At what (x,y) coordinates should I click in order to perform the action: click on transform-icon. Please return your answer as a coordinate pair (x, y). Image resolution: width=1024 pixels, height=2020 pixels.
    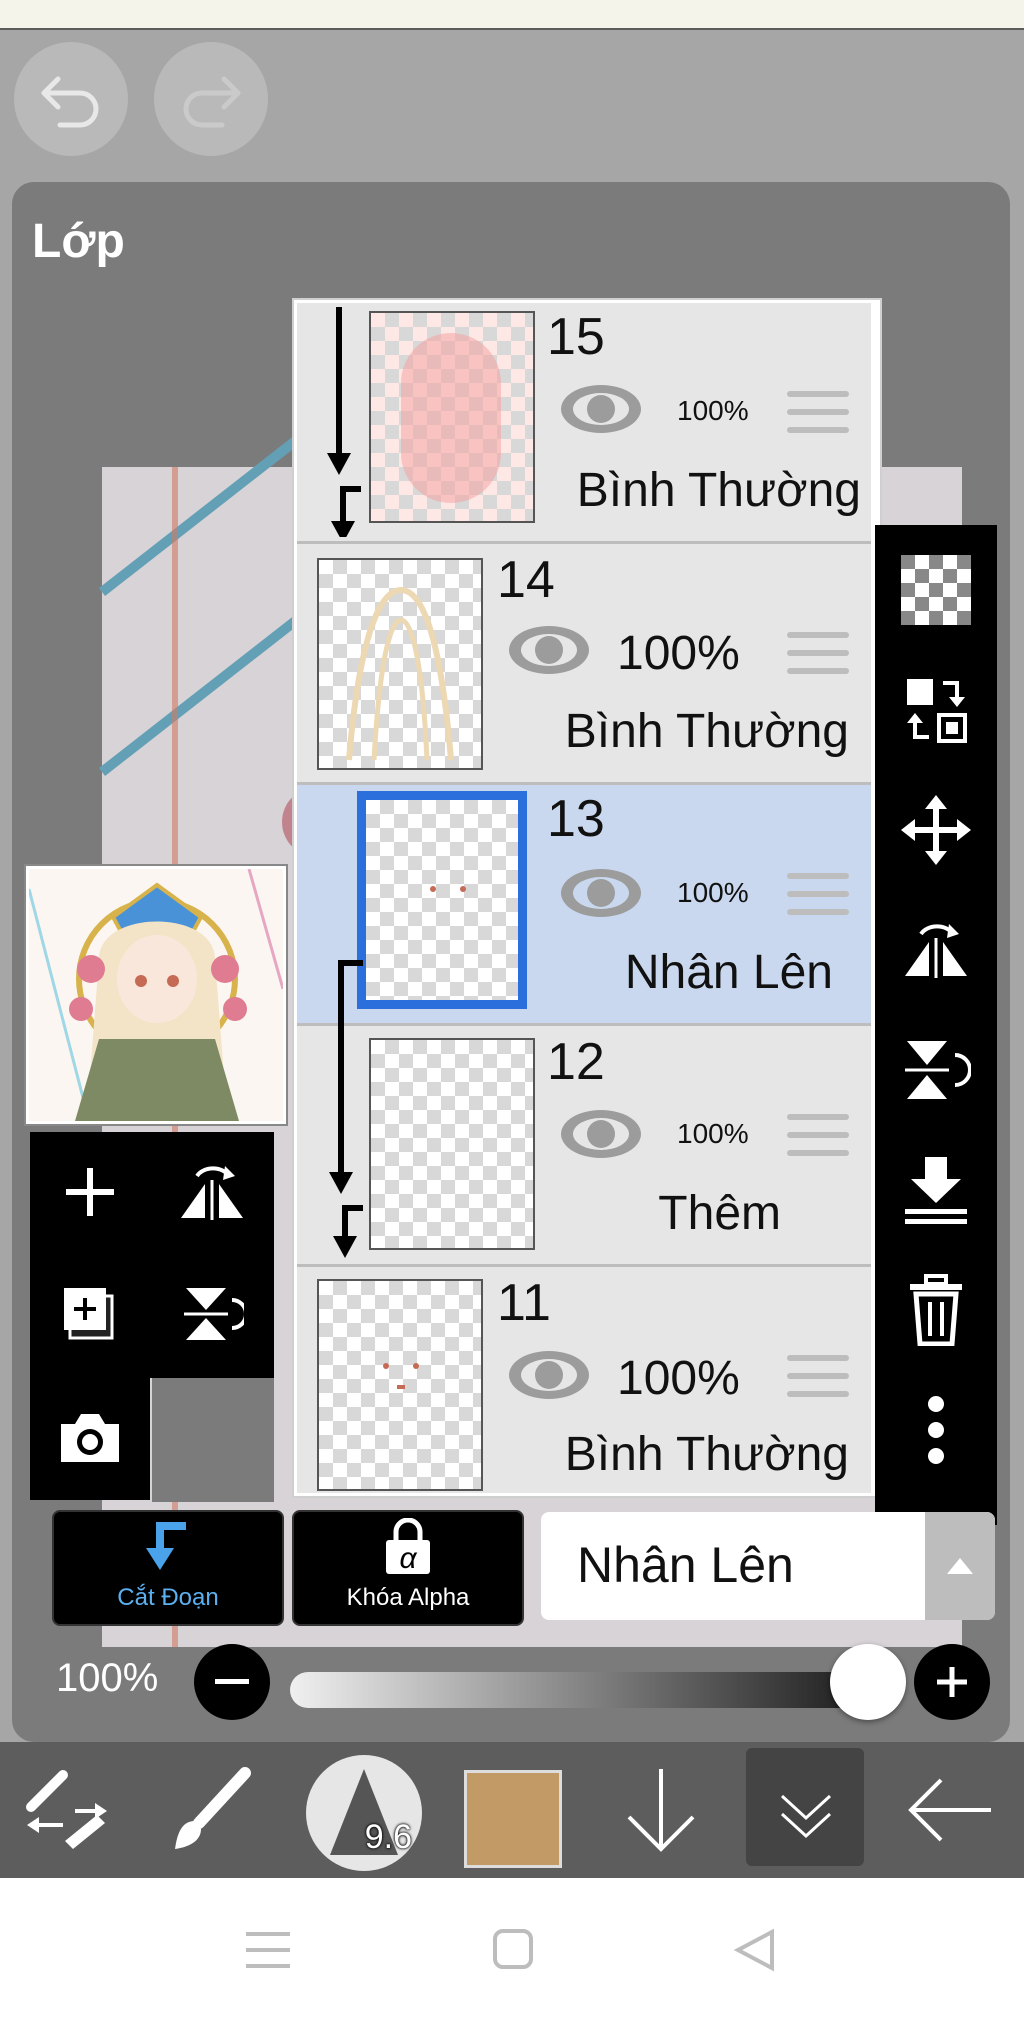
    Looking at the image, I should click on (66, 1809).